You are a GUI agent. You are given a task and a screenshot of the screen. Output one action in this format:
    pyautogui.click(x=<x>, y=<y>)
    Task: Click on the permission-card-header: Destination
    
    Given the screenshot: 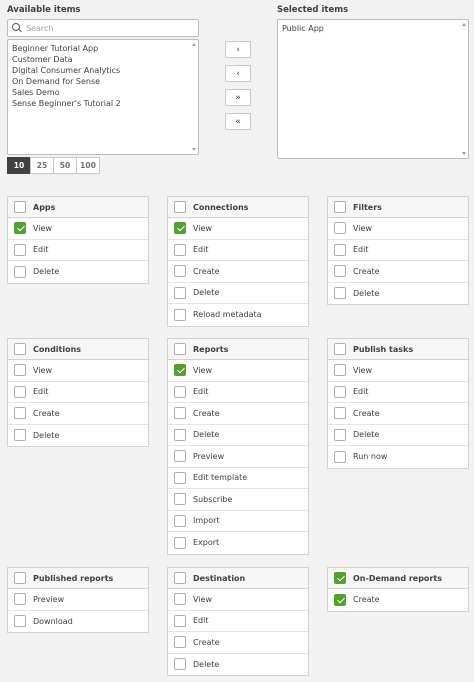 What is the action you would take?
    pyautogui.click(x=238, y=578)
    